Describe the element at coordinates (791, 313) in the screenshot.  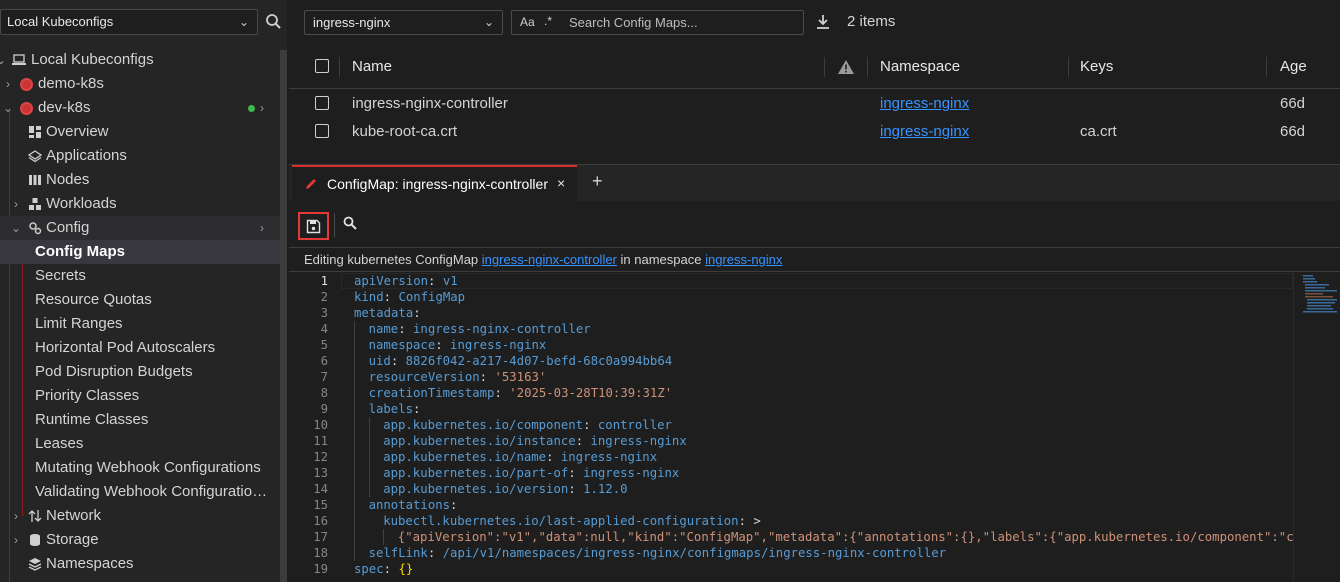
I see `code-line: 3 metadata:` at that location.